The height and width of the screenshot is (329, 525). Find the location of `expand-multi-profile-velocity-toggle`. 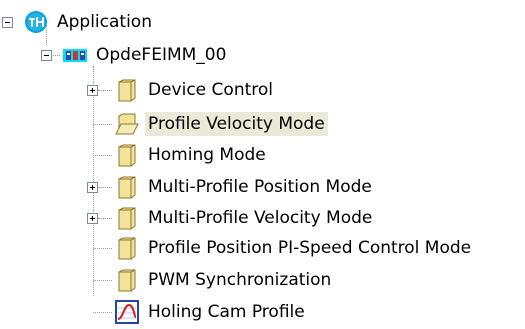

expand-multi-profile-velocity-toggle is located at coordinates (92, 218).